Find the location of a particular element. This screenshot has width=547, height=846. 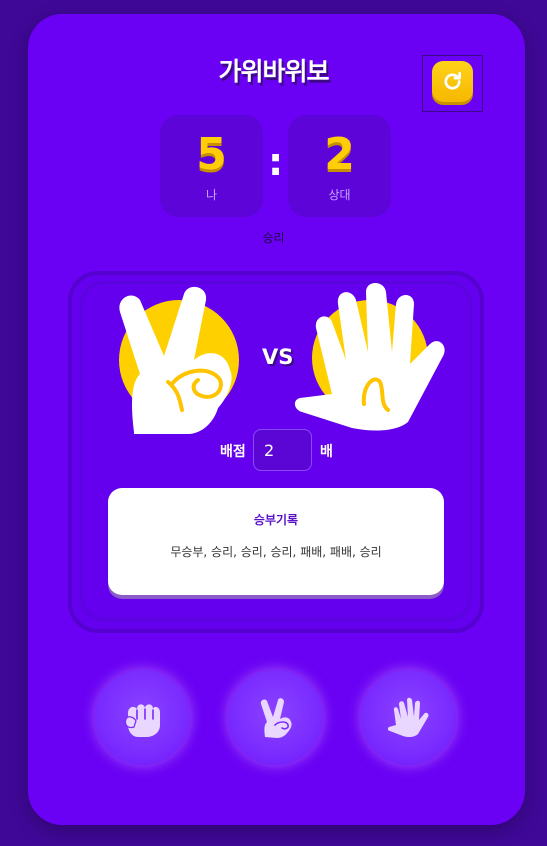

reset-button-frame is located at coordinates (452, 83).